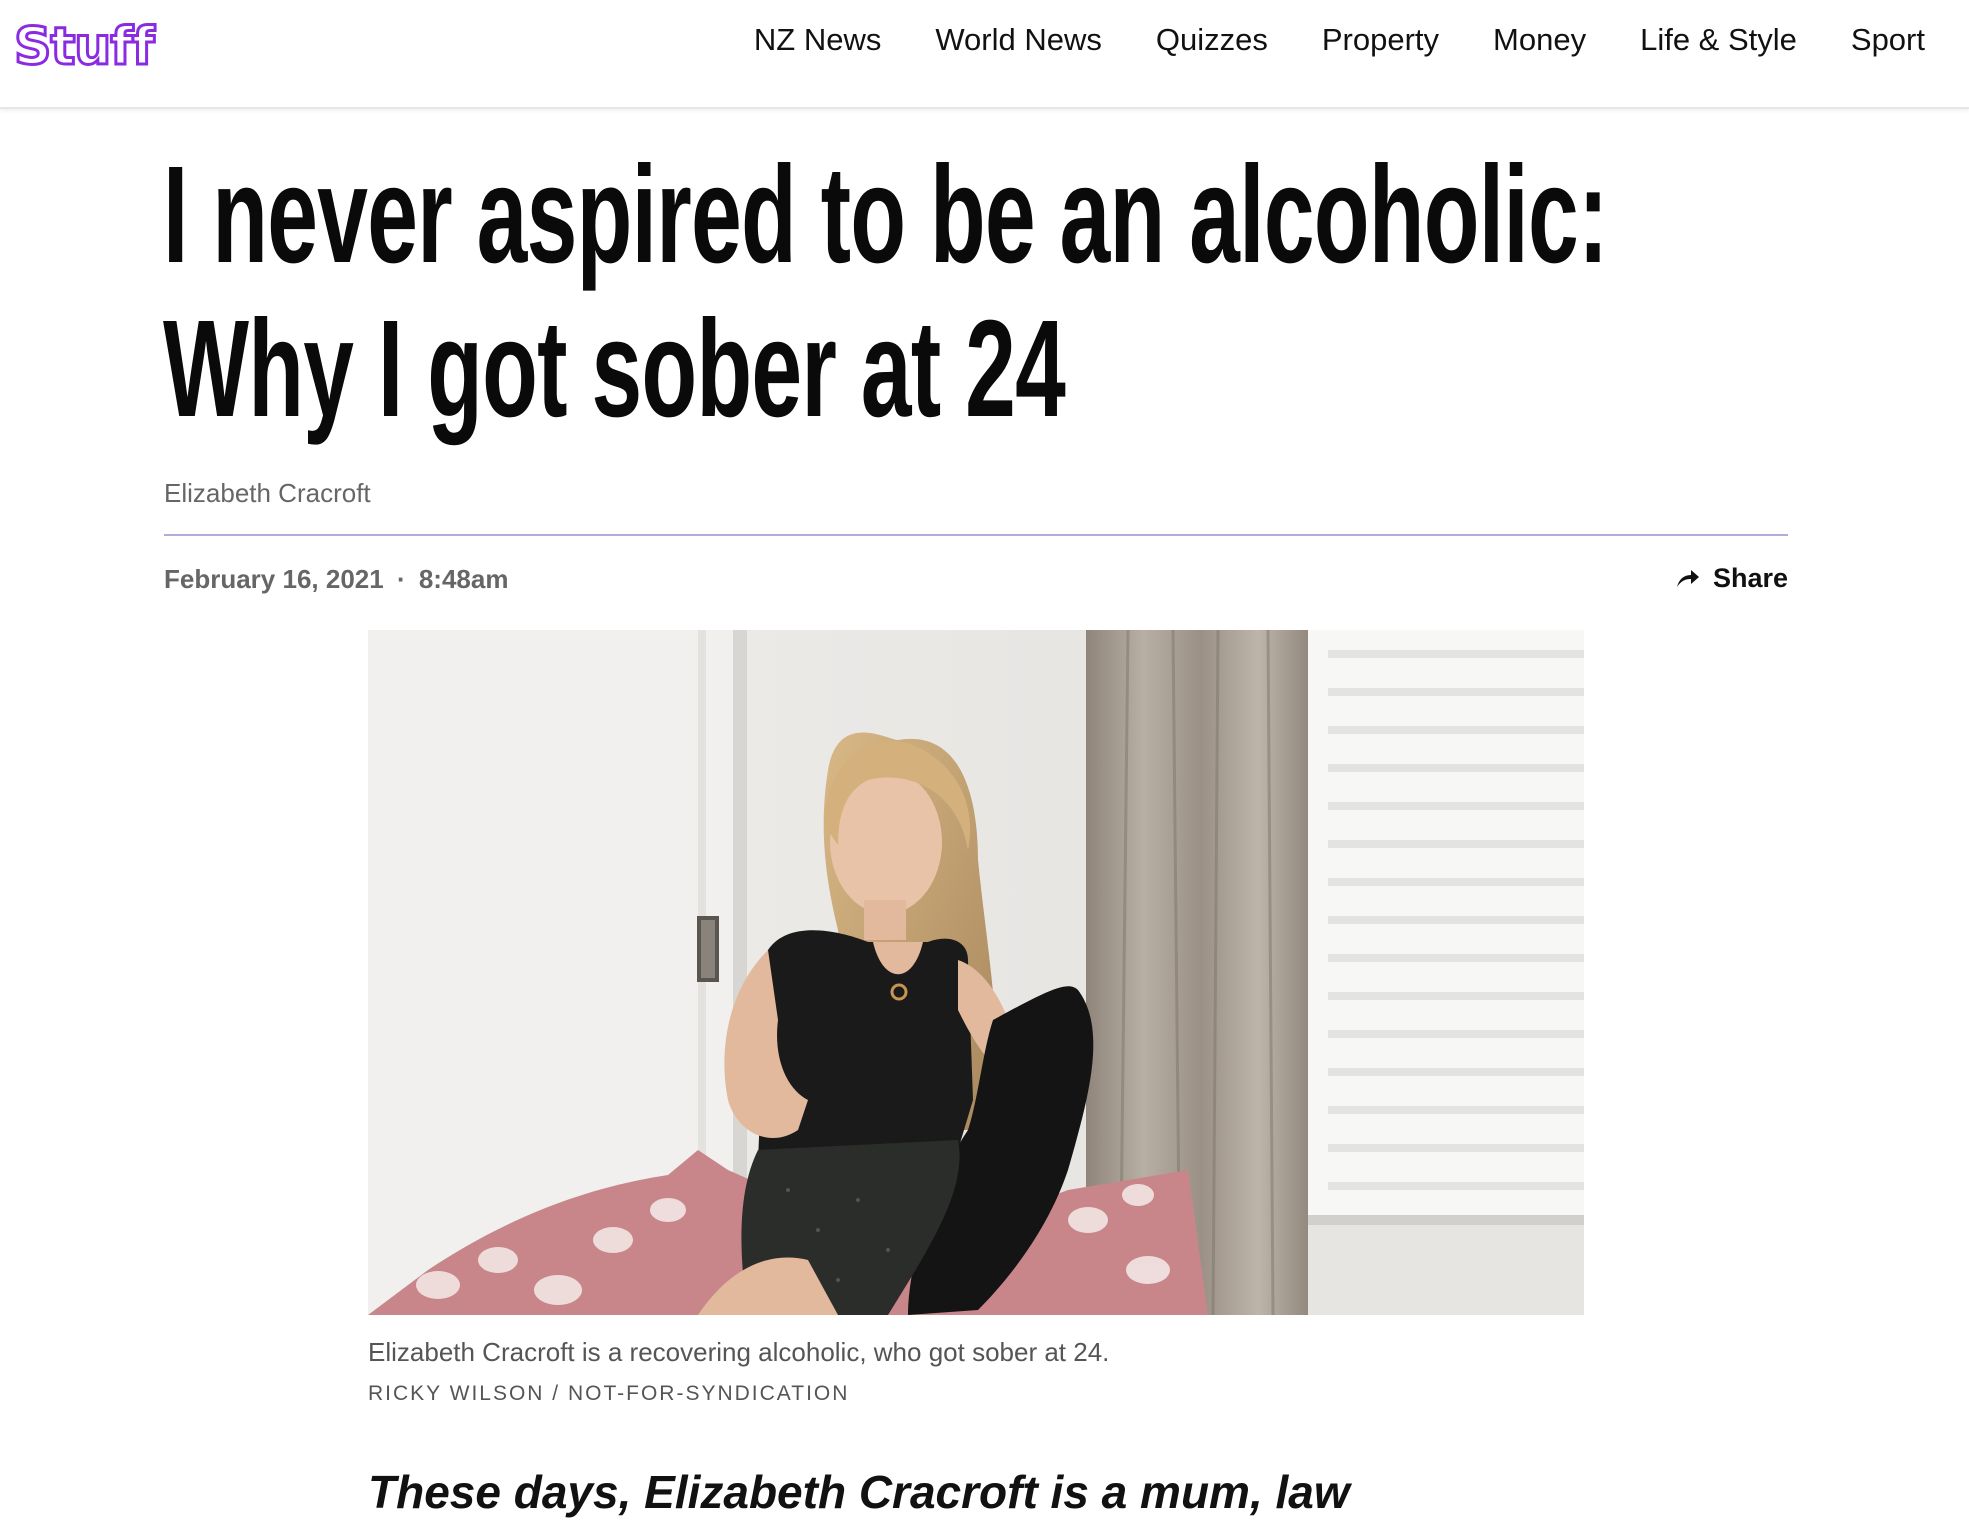 Image resolution: width=1969 pixels, height=1540 pixels. Describe the element at coordinates (1018, 40) in the screenshot. I see `nav-item-world-news: World News` at that location.